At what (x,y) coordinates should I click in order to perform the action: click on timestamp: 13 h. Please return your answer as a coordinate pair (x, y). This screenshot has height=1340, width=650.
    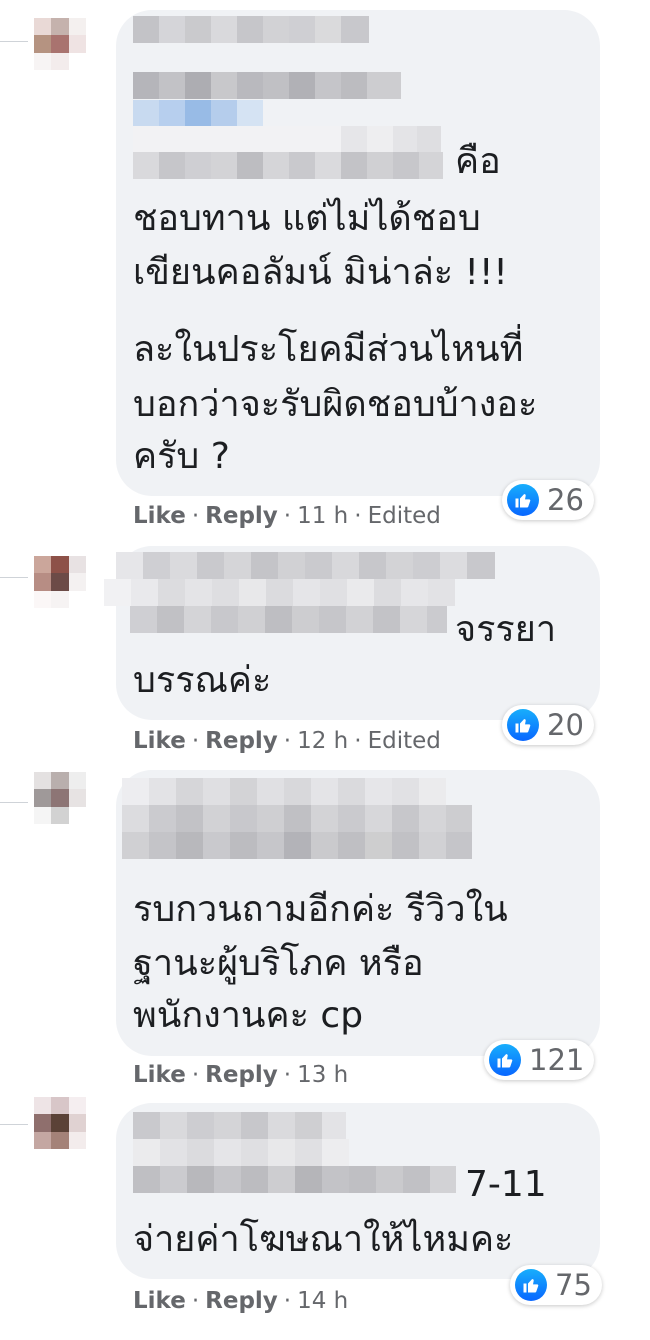
    Looking at the image, I should click on (322, 1075).